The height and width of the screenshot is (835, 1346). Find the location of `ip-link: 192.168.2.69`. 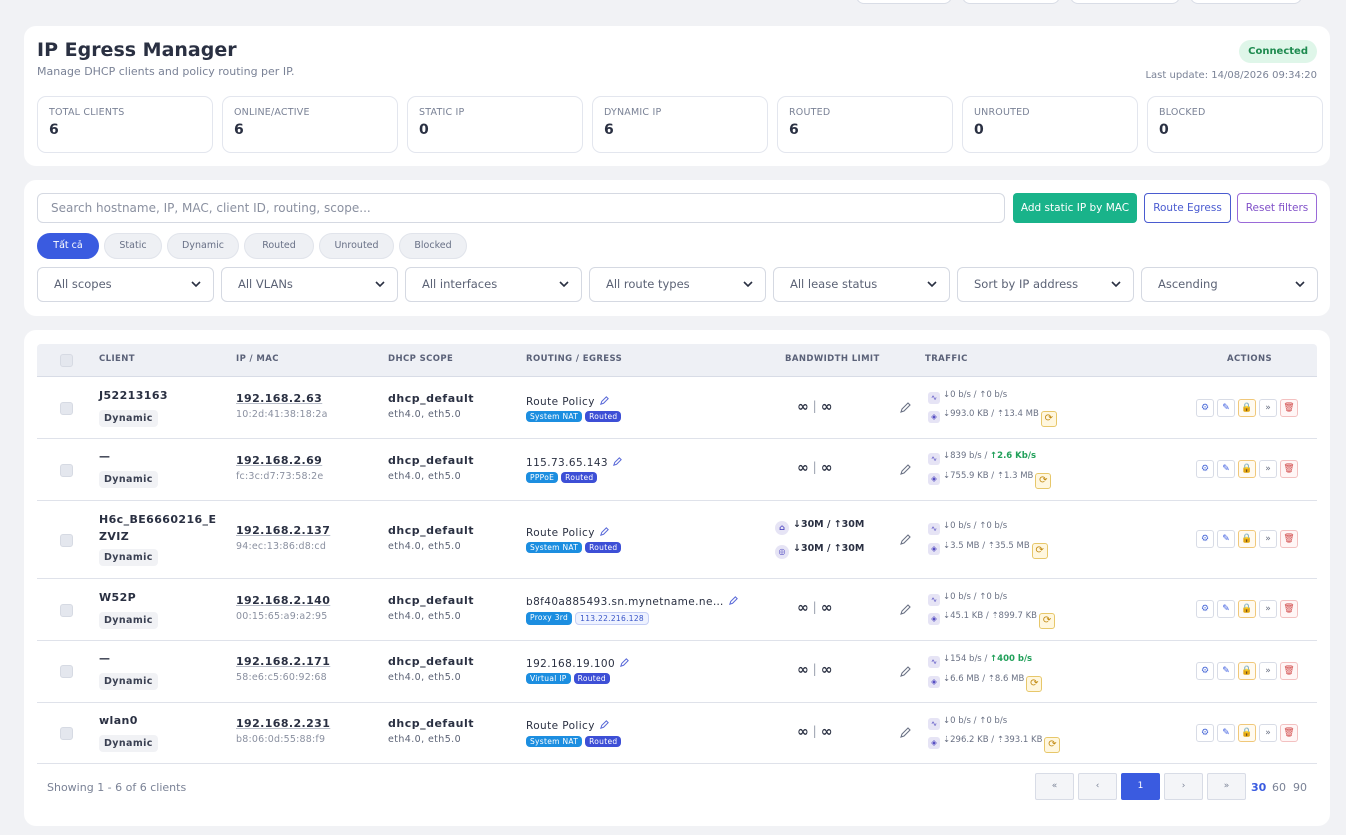

ip-link: 192.168.2.69 is located at coordinates (279, 460).